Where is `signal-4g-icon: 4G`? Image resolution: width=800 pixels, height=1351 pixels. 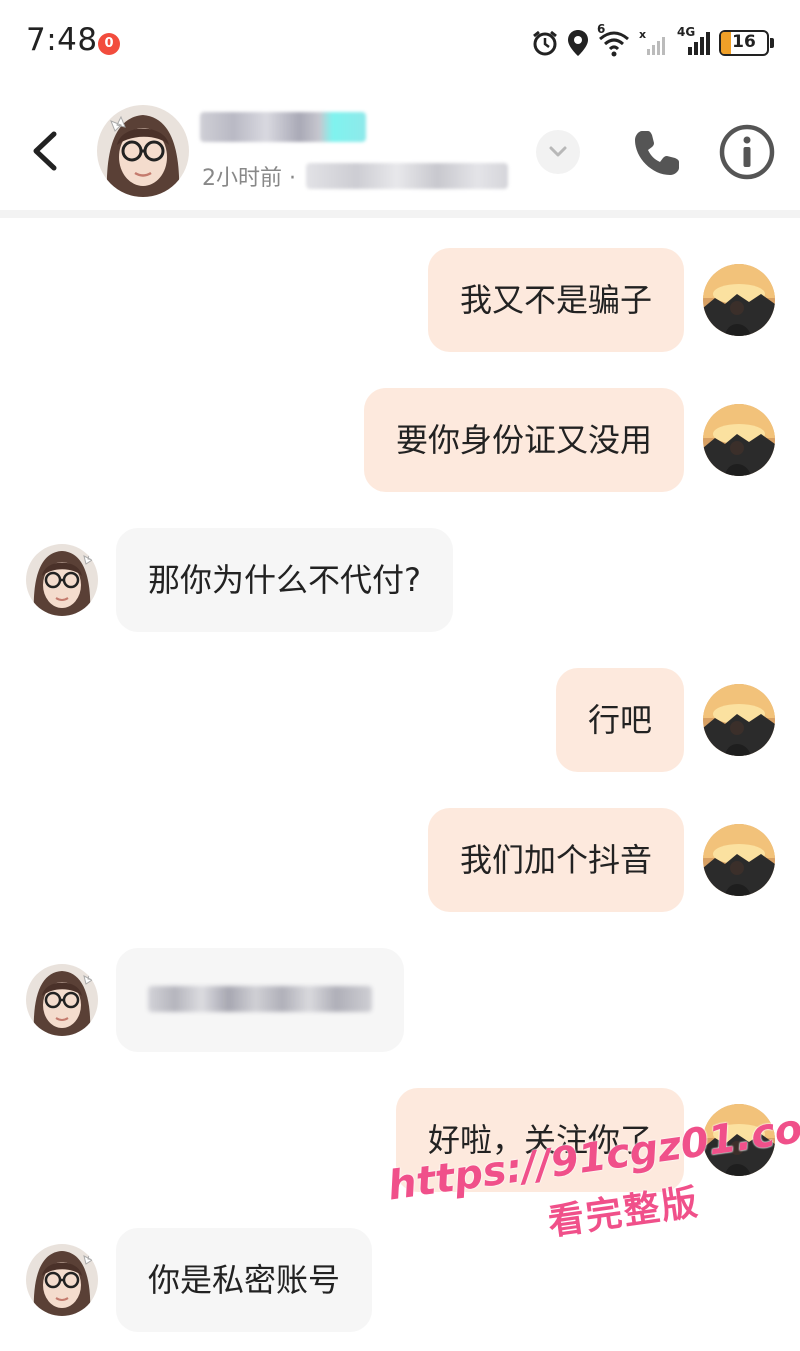
signal-4g-icon: 4G is located at coordinates (694, 41).